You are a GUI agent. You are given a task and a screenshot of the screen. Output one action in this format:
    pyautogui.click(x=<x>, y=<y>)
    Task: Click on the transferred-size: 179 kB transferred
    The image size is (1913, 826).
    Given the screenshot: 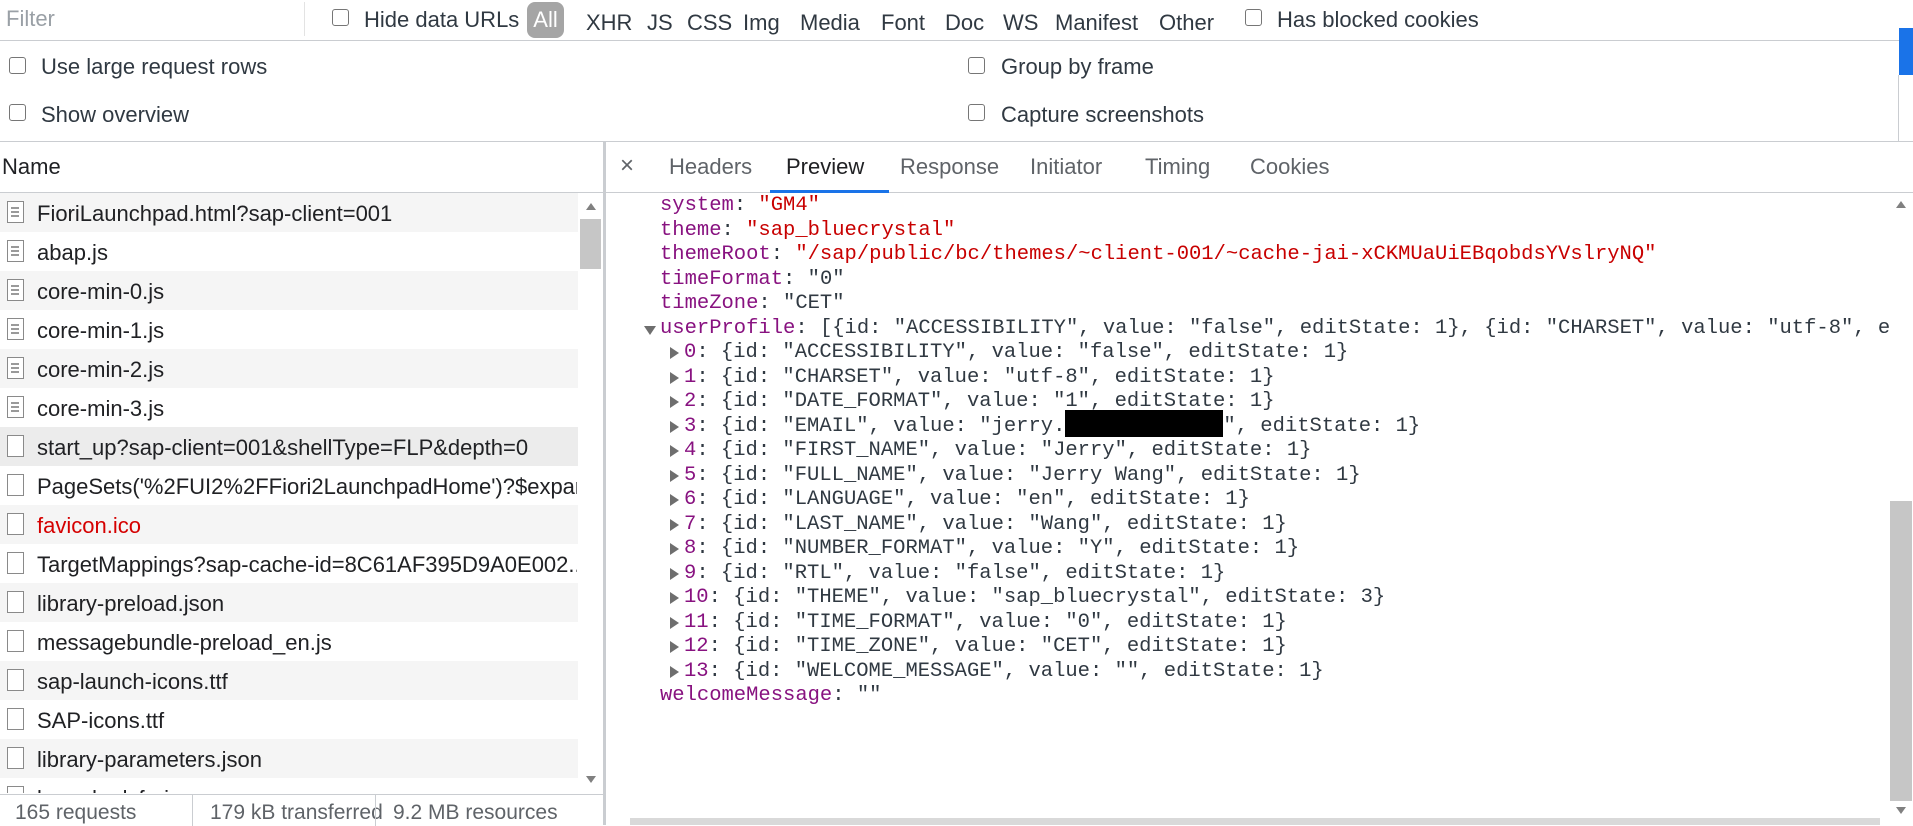 What is the action you would take?
    pyautogui.click(x=296, y=812)
    